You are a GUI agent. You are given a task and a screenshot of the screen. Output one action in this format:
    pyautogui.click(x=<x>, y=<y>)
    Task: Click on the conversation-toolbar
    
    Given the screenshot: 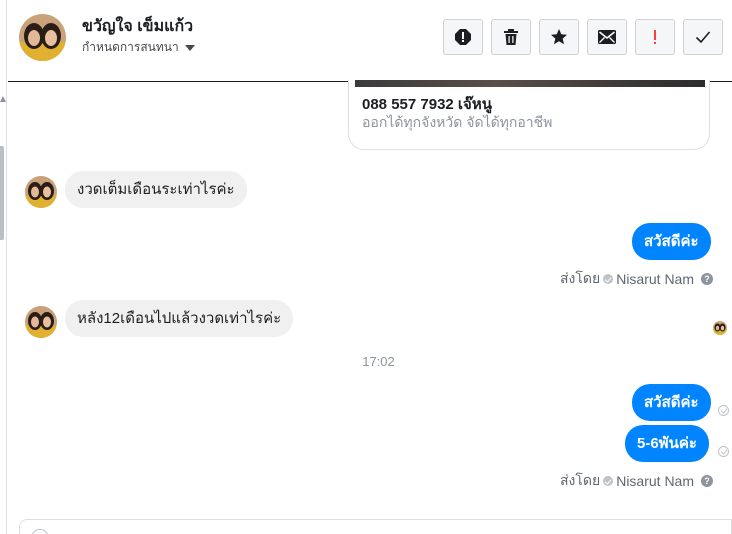 What is the action you would take?
    pyautogui.click(x=583, y=37)
    